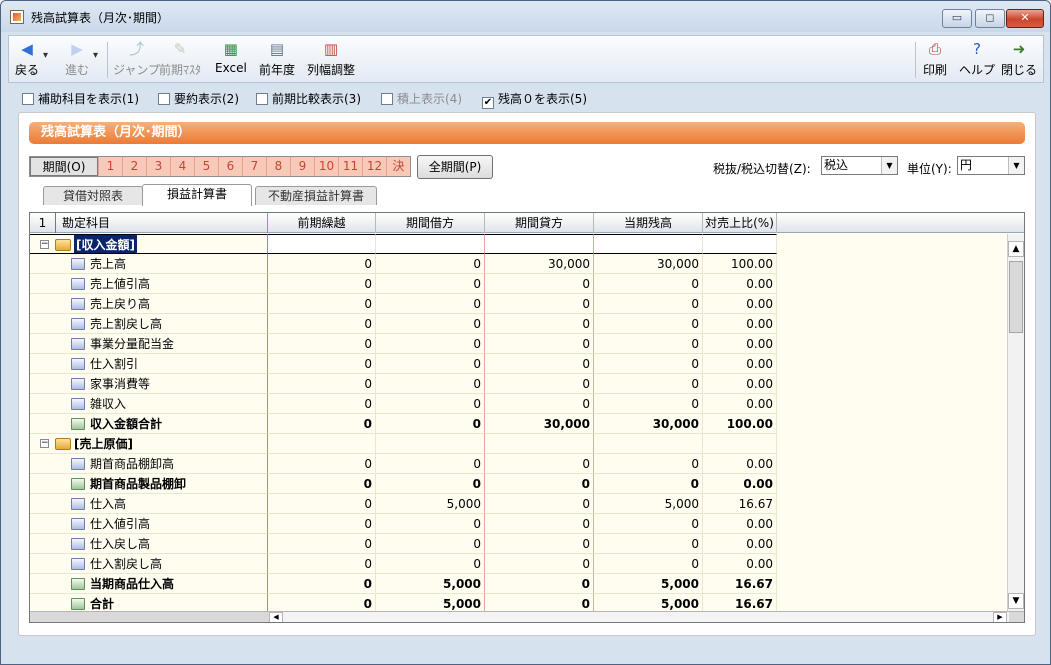  What do you see at coordinates (162, 223) in the screenshot?
I see `column-account: 勘定科目` at bounding box center [162, 223].